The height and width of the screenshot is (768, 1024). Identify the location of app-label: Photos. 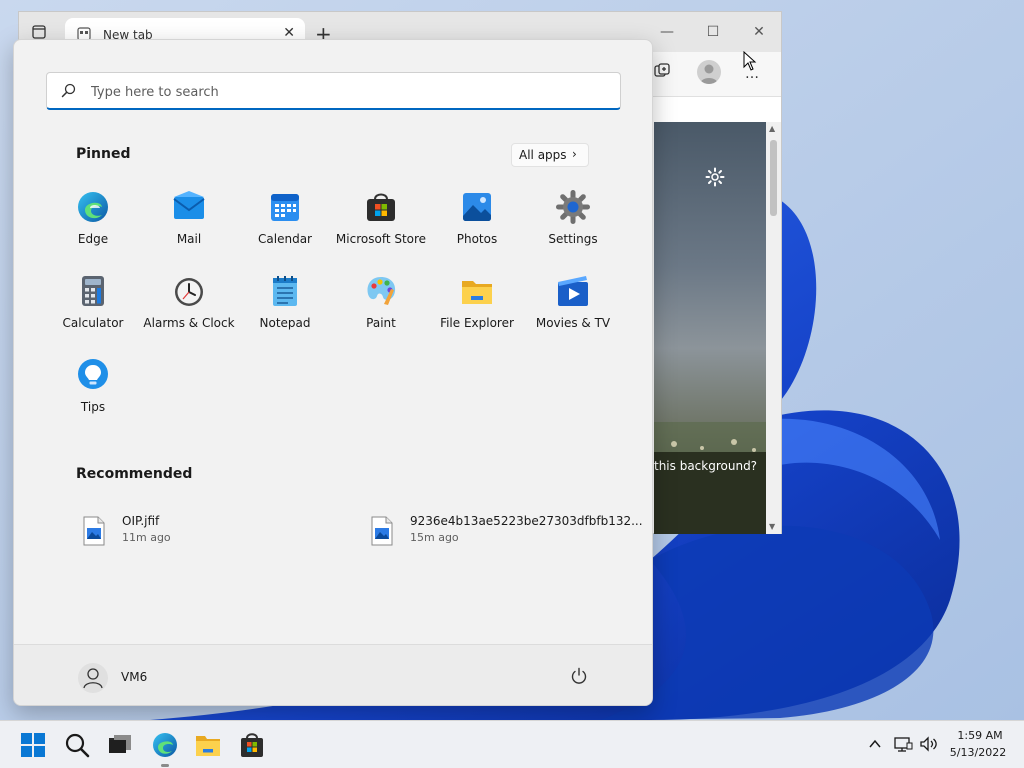
(477, 239).